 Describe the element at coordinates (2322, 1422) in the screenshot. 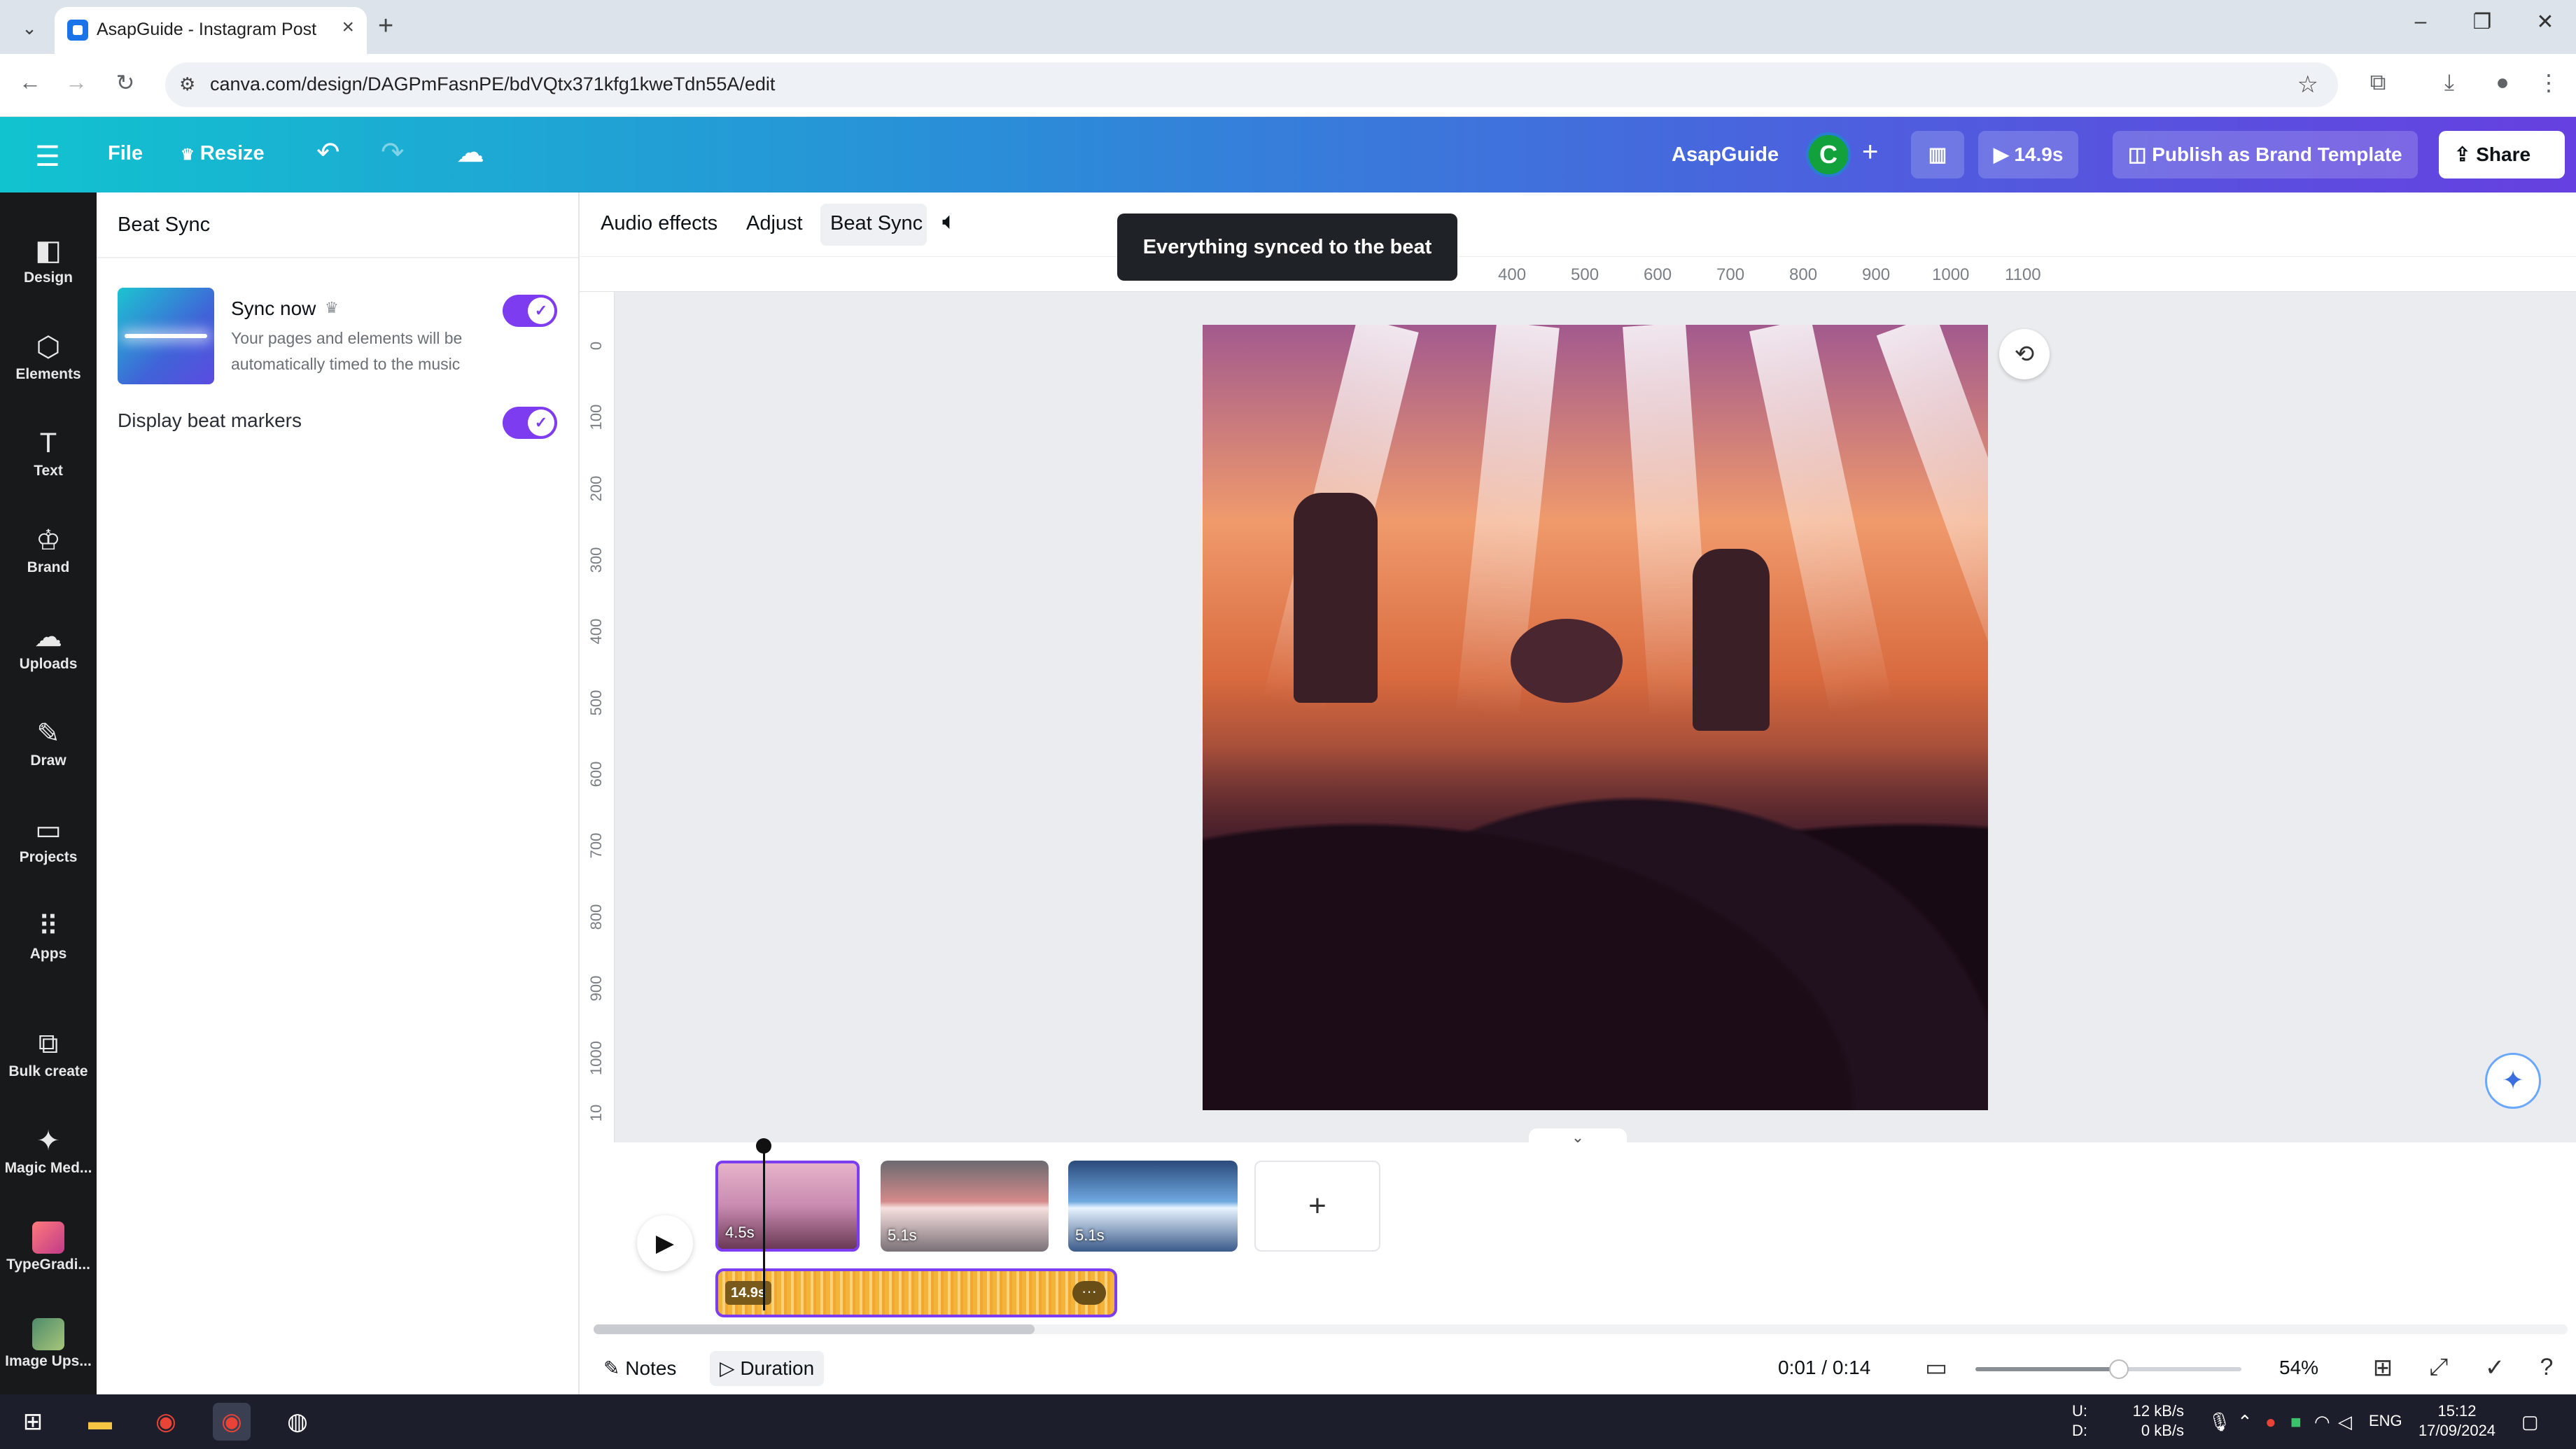

I see `wifi-icon: ◠` at that location.